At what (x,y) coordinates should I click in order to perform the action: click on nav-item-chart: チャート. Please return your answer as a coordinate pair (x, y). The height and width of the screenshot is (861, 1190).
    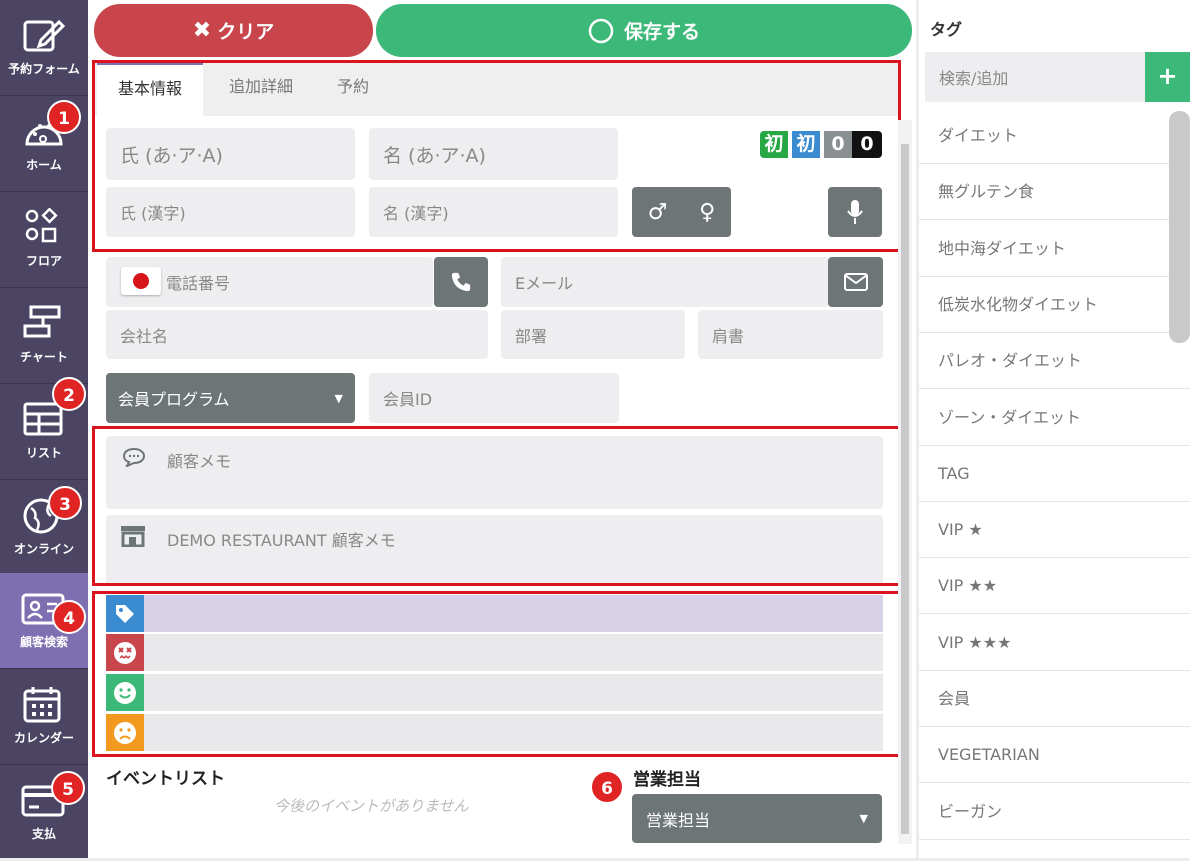
    Looking at the image, I should click on (44, 336).